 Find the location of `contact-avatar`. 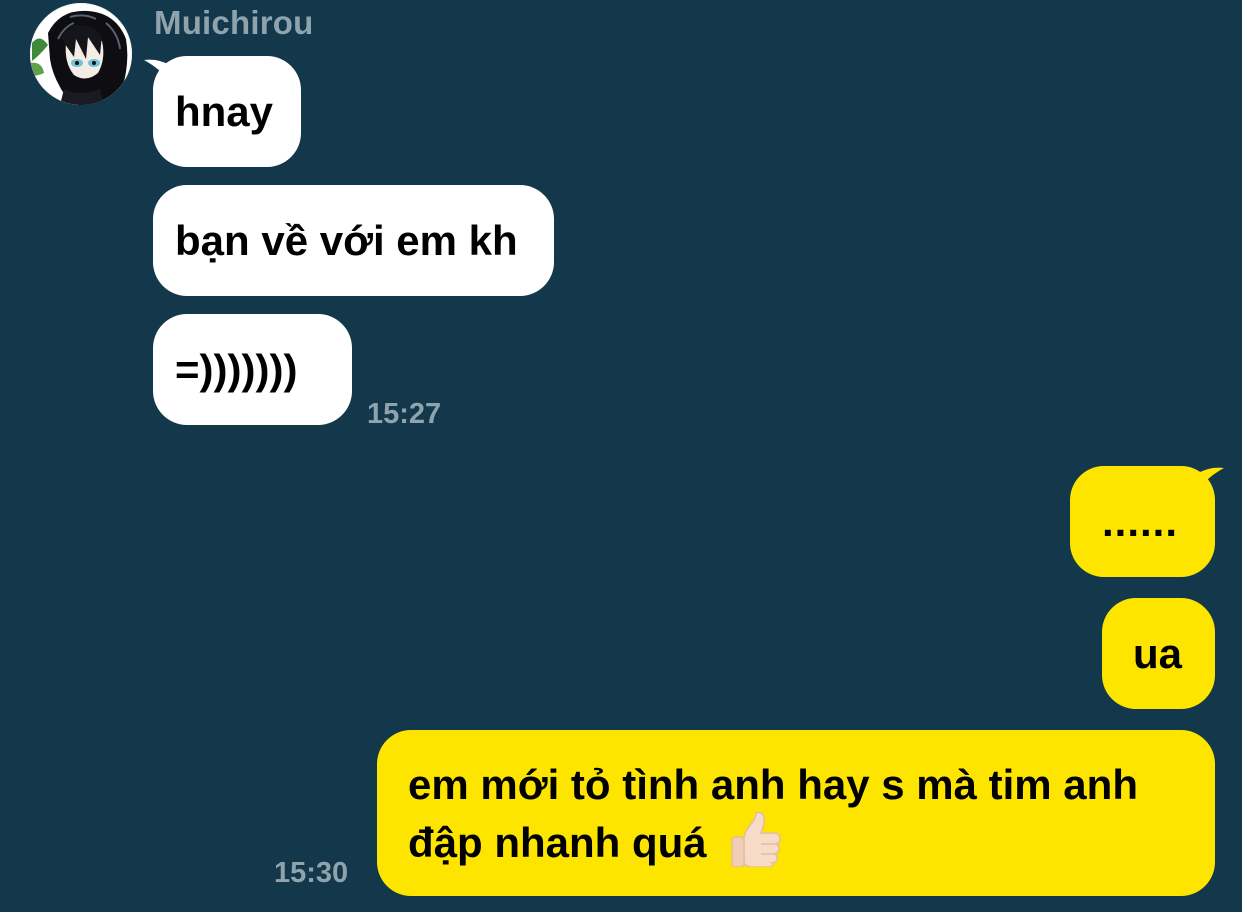

contact-avatar is located at coordinates (81, 54).